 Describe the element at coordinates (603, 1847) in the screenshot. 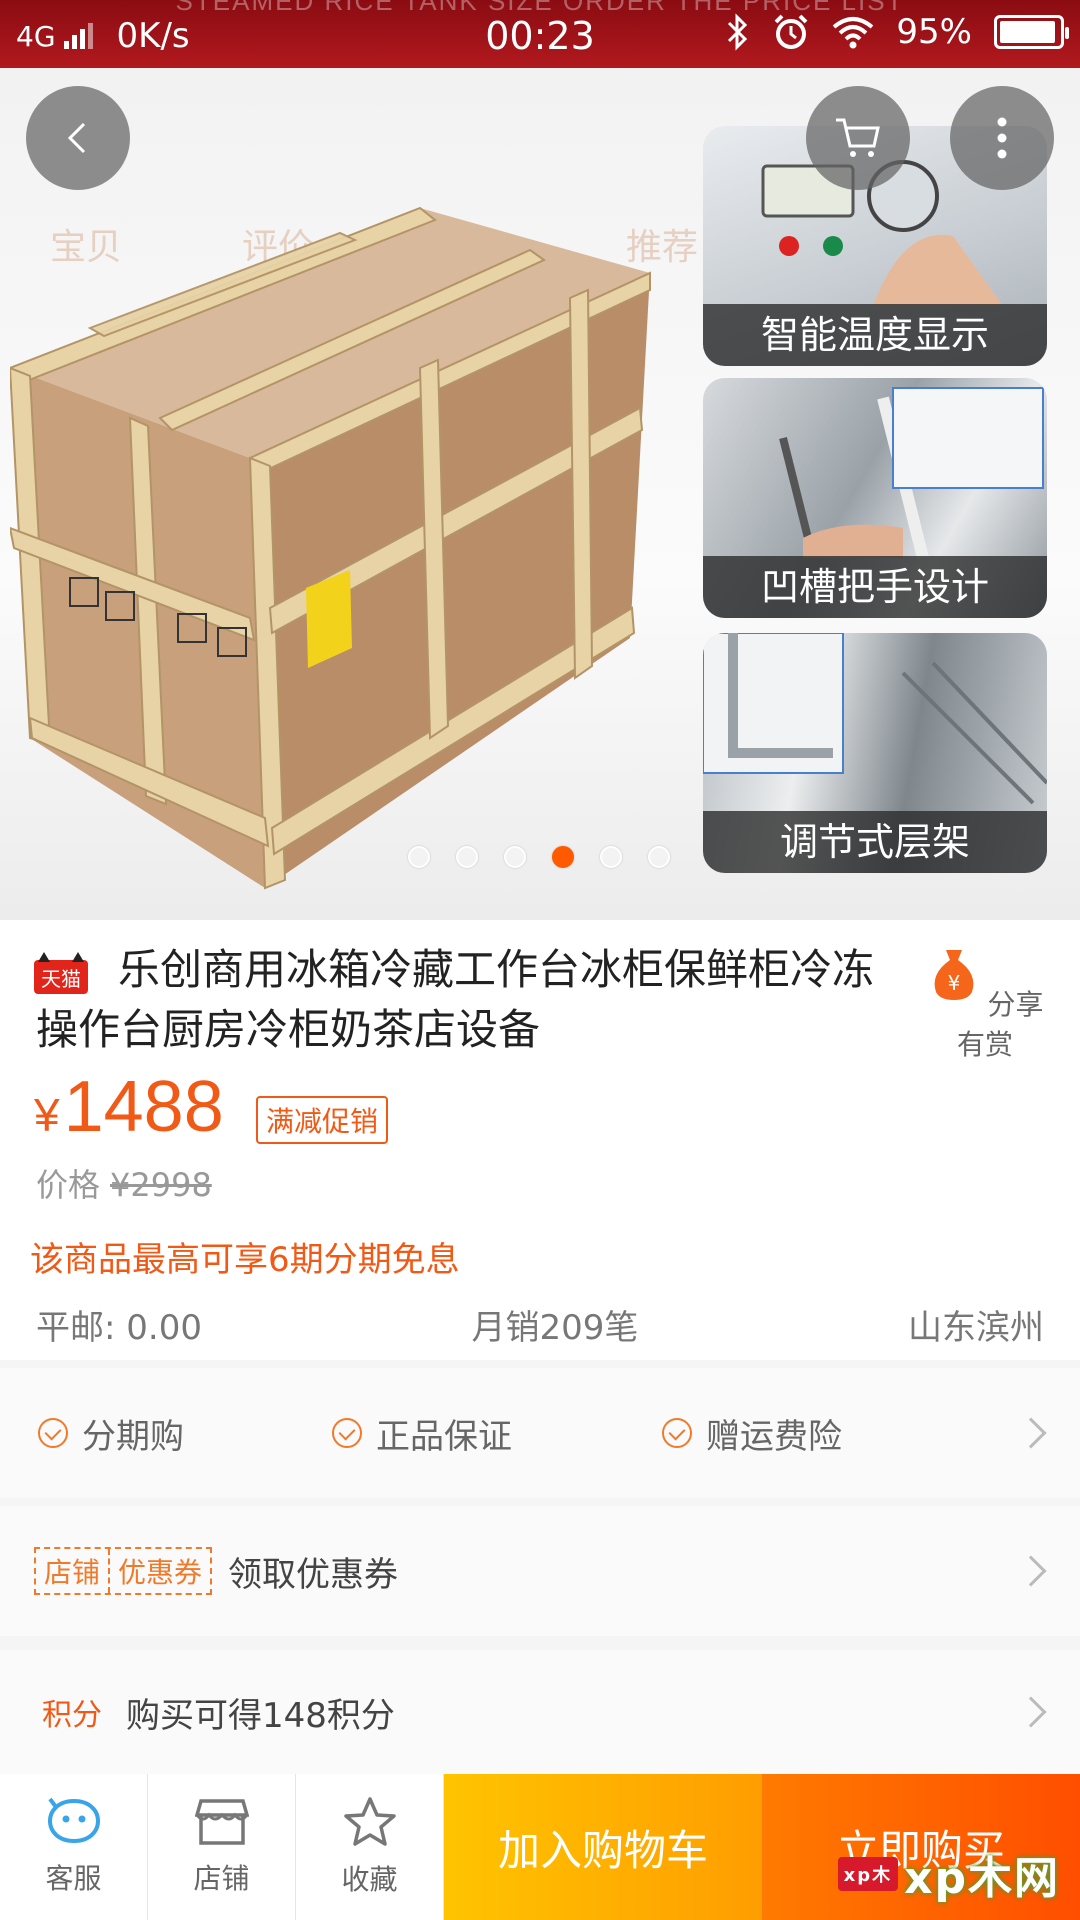

I see `add-to-cart-button: 加入购物车` at that location.